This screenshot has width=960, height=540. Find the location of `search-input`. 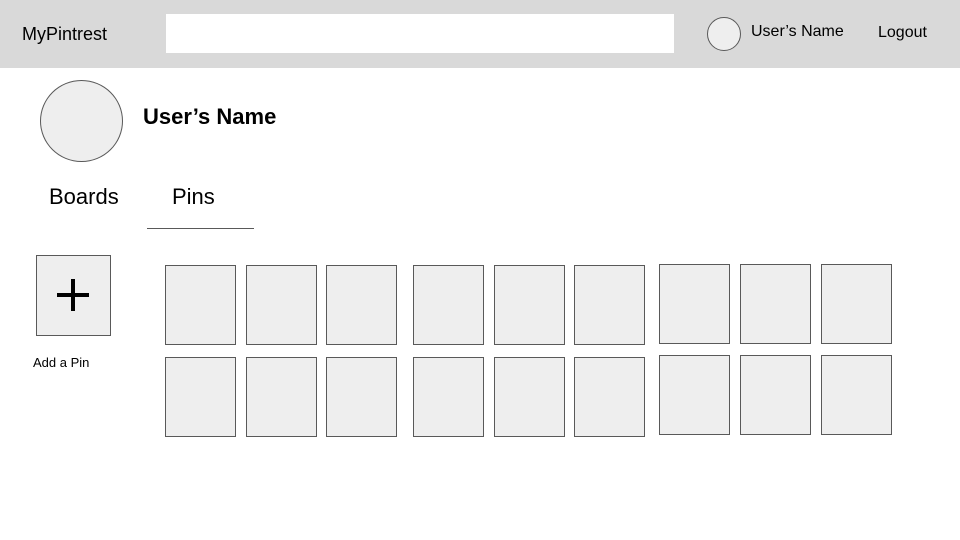

search-input is located at coordinates (420, 33).